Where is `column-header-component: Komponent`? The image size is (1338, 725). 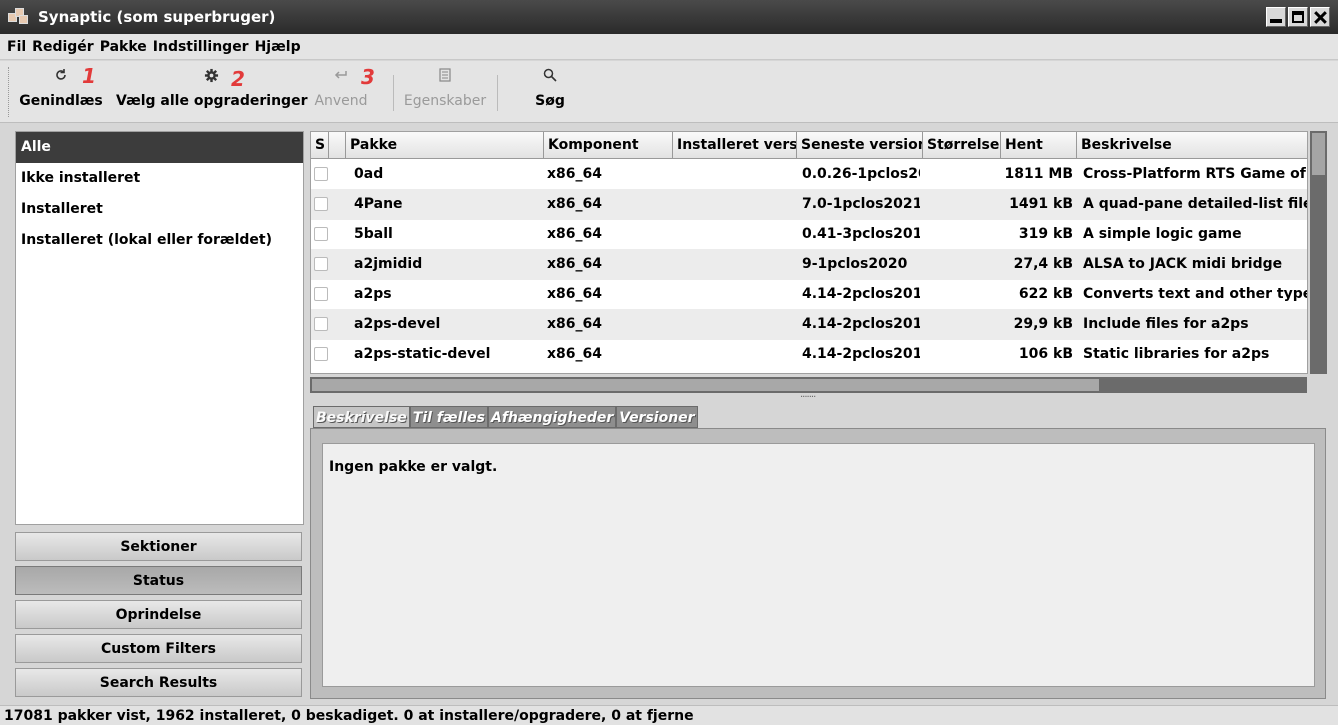
column-header-component: Komponent is located at coordinates (608, 145).